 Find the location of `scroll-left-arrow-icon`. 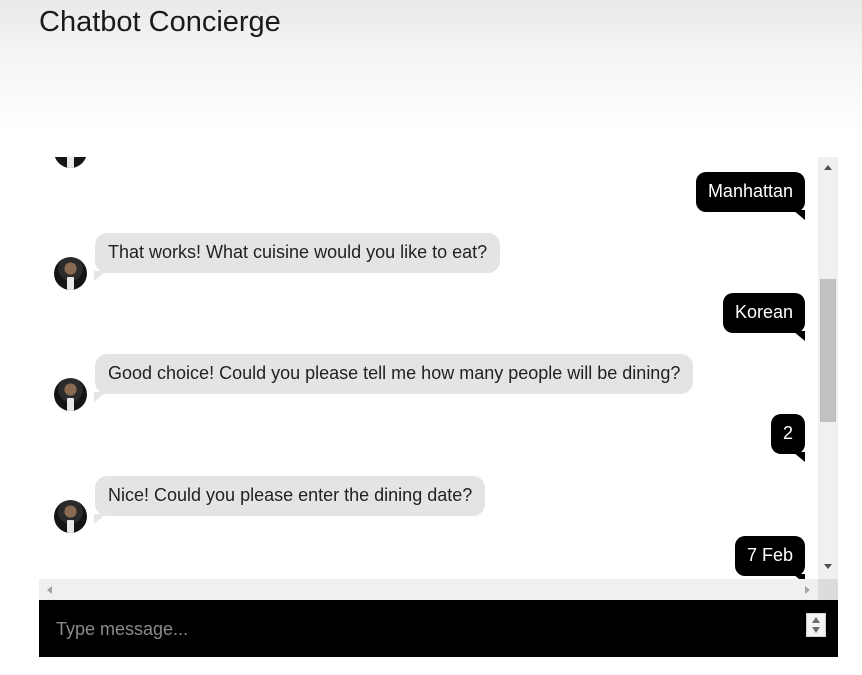

scroll-left-arrow-icon is located at coordinates (49, 590).